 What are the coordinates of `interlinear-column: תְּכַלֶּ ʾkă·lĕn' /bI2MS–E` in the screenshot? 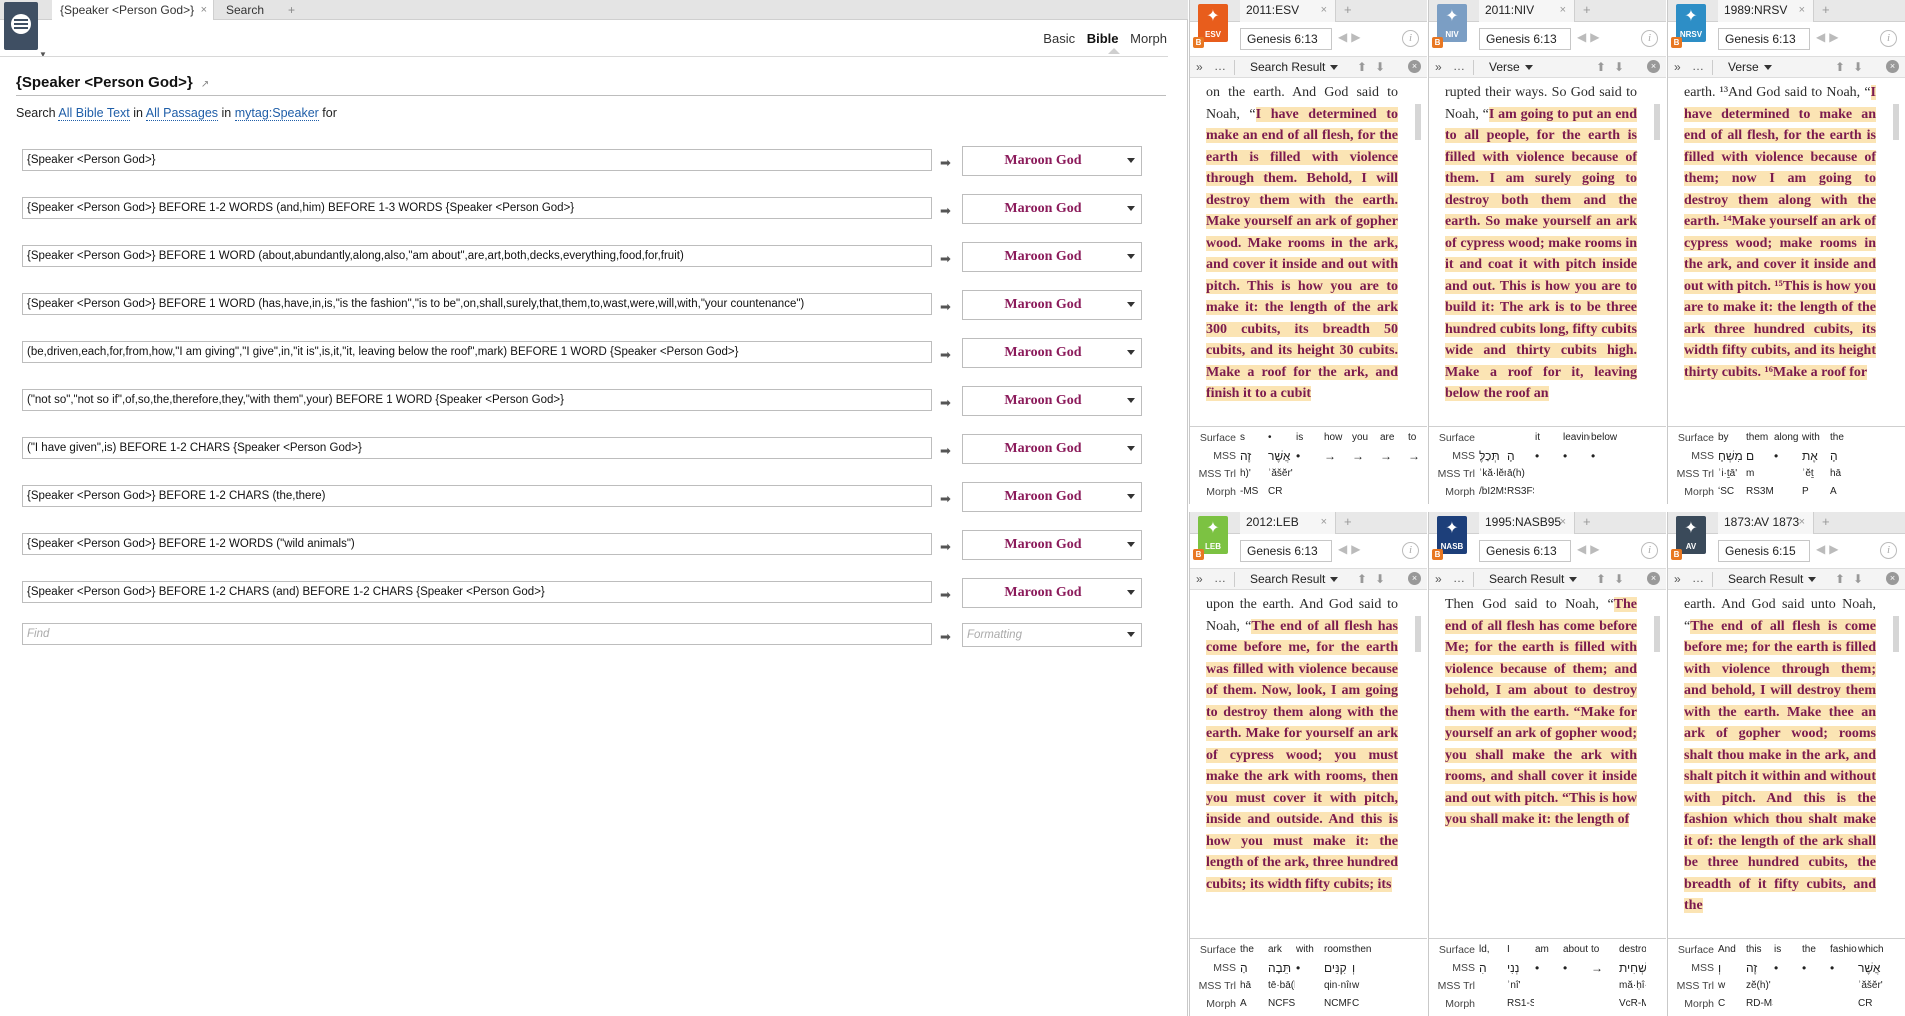 It's located at (1492, 465).